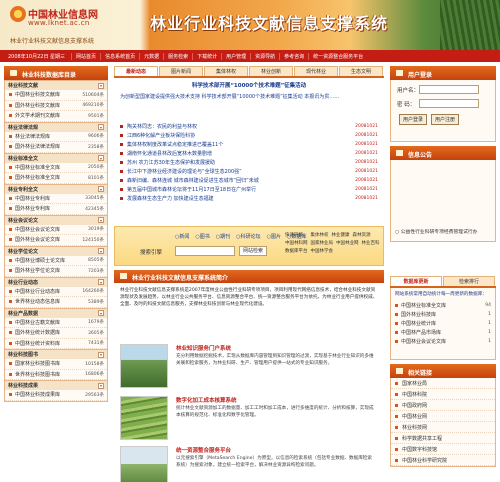 The image size is (500, 482). I want to click on news-title: 集体林权制度改革试点稳定推进已覆盖11个, so click(241, 144).